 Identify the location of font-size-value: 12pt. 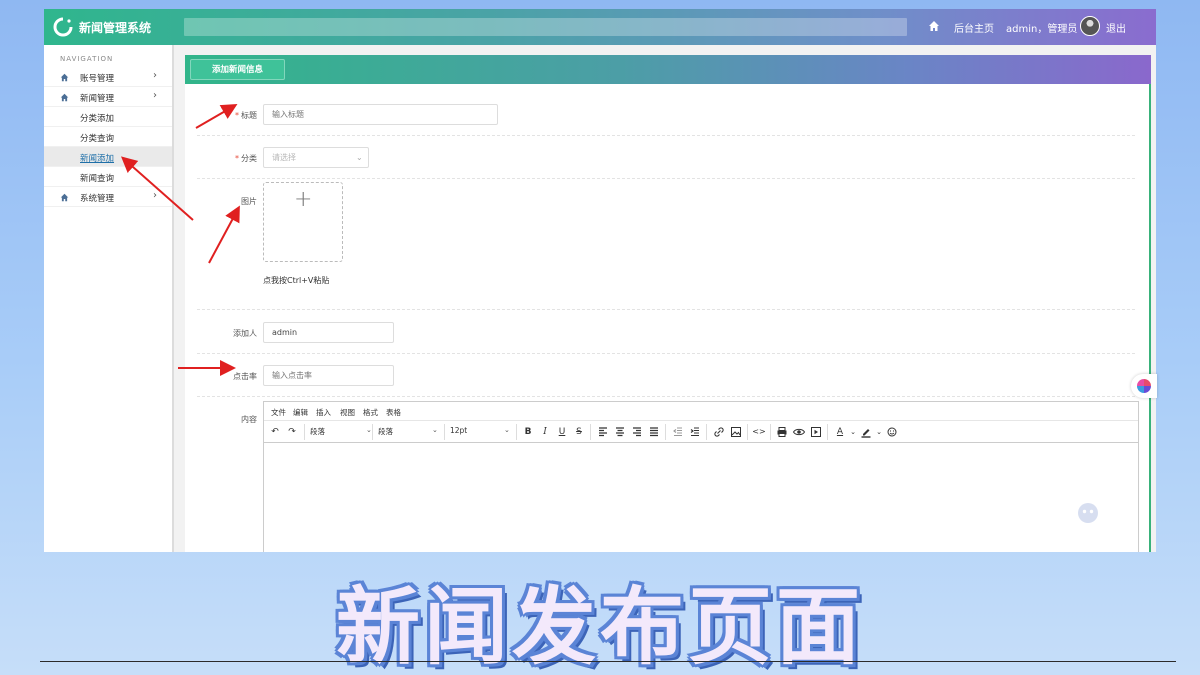
(459, 430).